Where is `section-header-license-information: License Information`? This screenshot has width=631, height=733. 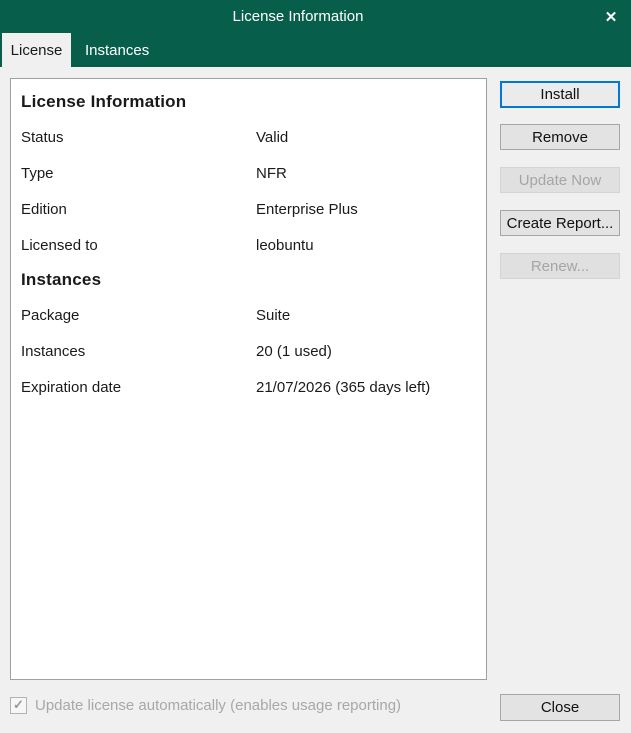
section-header-license-information: License Information is located at coordinates (104, 101).